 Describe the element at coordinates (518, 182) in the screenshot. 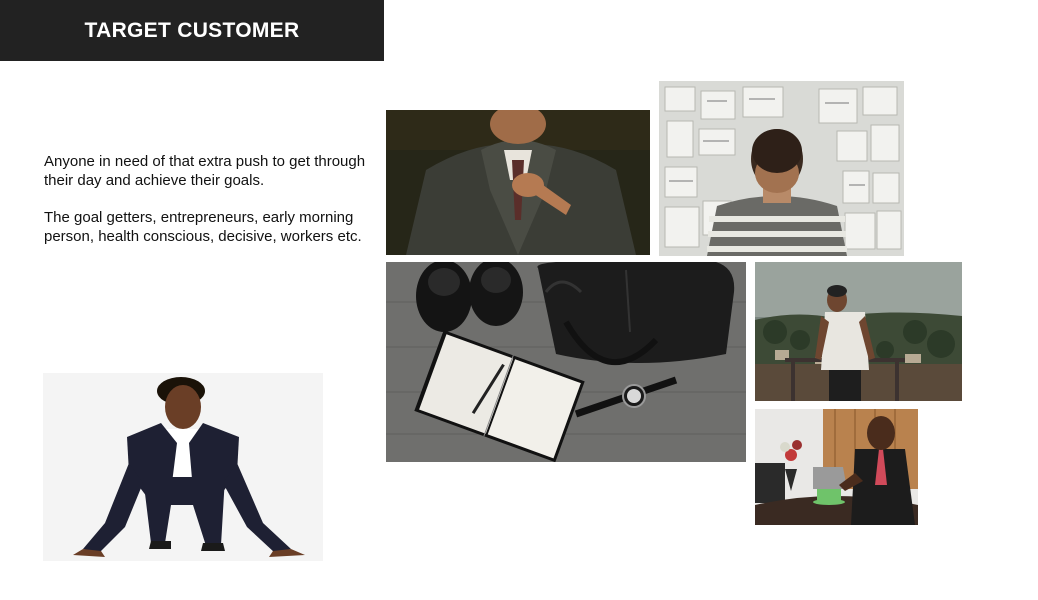

I see `businessman-tie-photo` at that location.